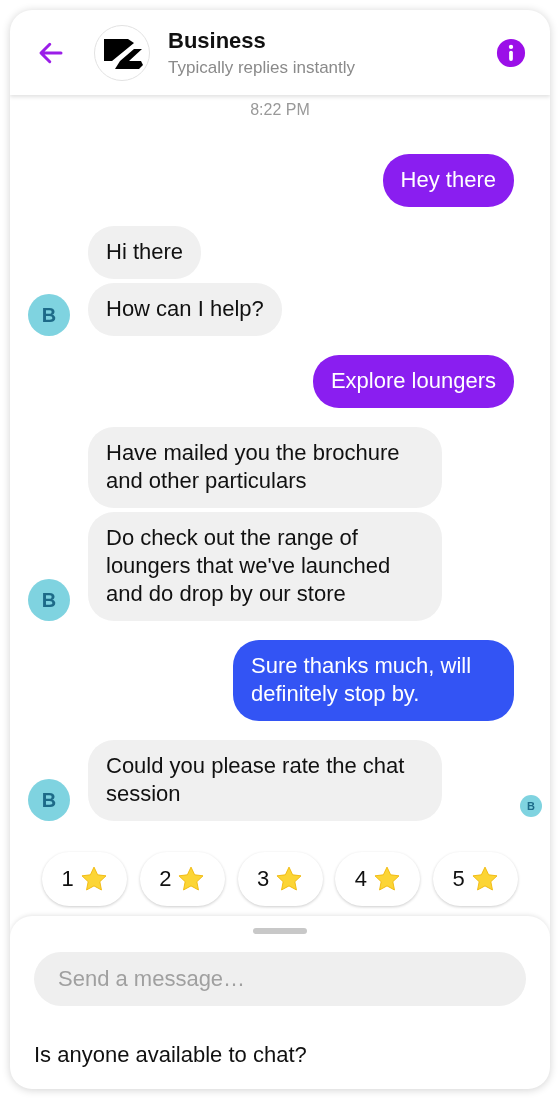 This screenshot has height=1099, width=560. I want to click on received-message: Do check out the range of loungers that we've launched and do drop by our store, so click(265, 566).